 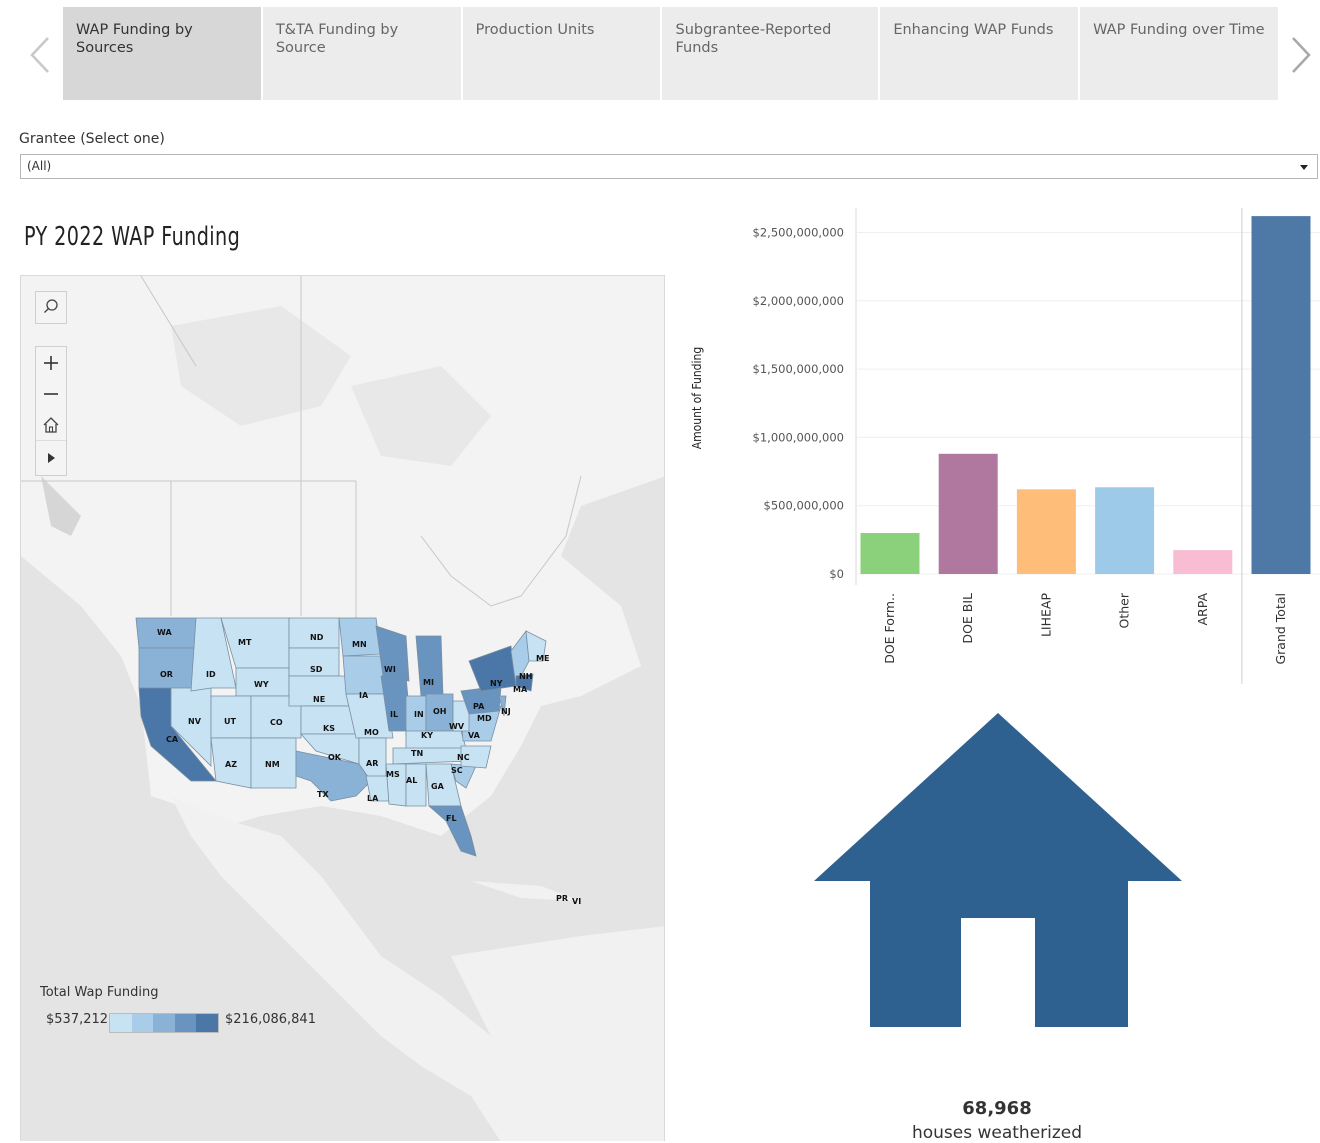 I want to click on y-axis-label: Amount of Funding, so click(x=697, y=398).